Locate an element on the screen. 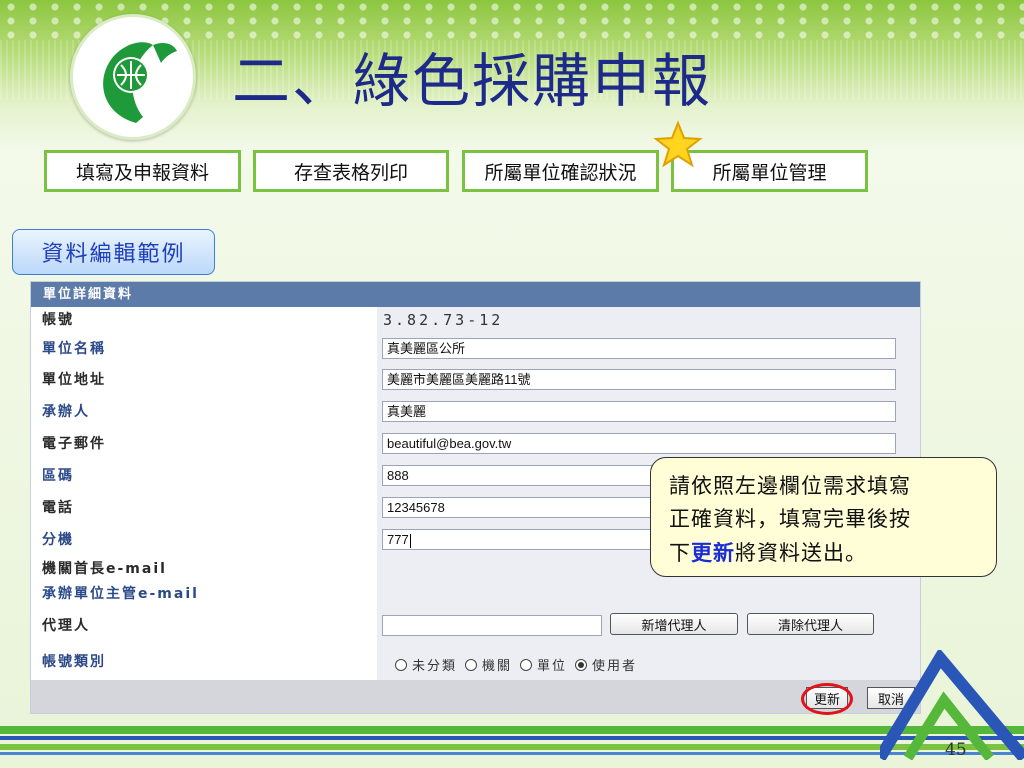 The height and width of the screenshot is (768, 1024). radio-label: 單位 is located at coordinates (552, 666).